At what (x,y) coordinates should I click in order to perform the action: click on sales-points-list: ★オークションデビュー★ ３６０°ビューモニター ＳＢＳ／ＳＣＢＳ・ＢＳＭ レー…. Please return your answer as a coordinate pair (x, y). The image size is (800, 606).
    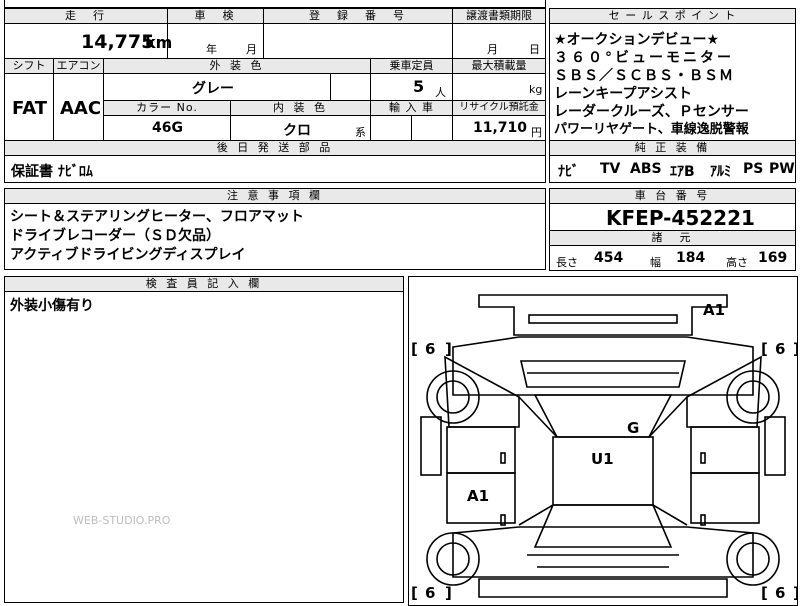
    Looking at the image, I should click on (651, 85).